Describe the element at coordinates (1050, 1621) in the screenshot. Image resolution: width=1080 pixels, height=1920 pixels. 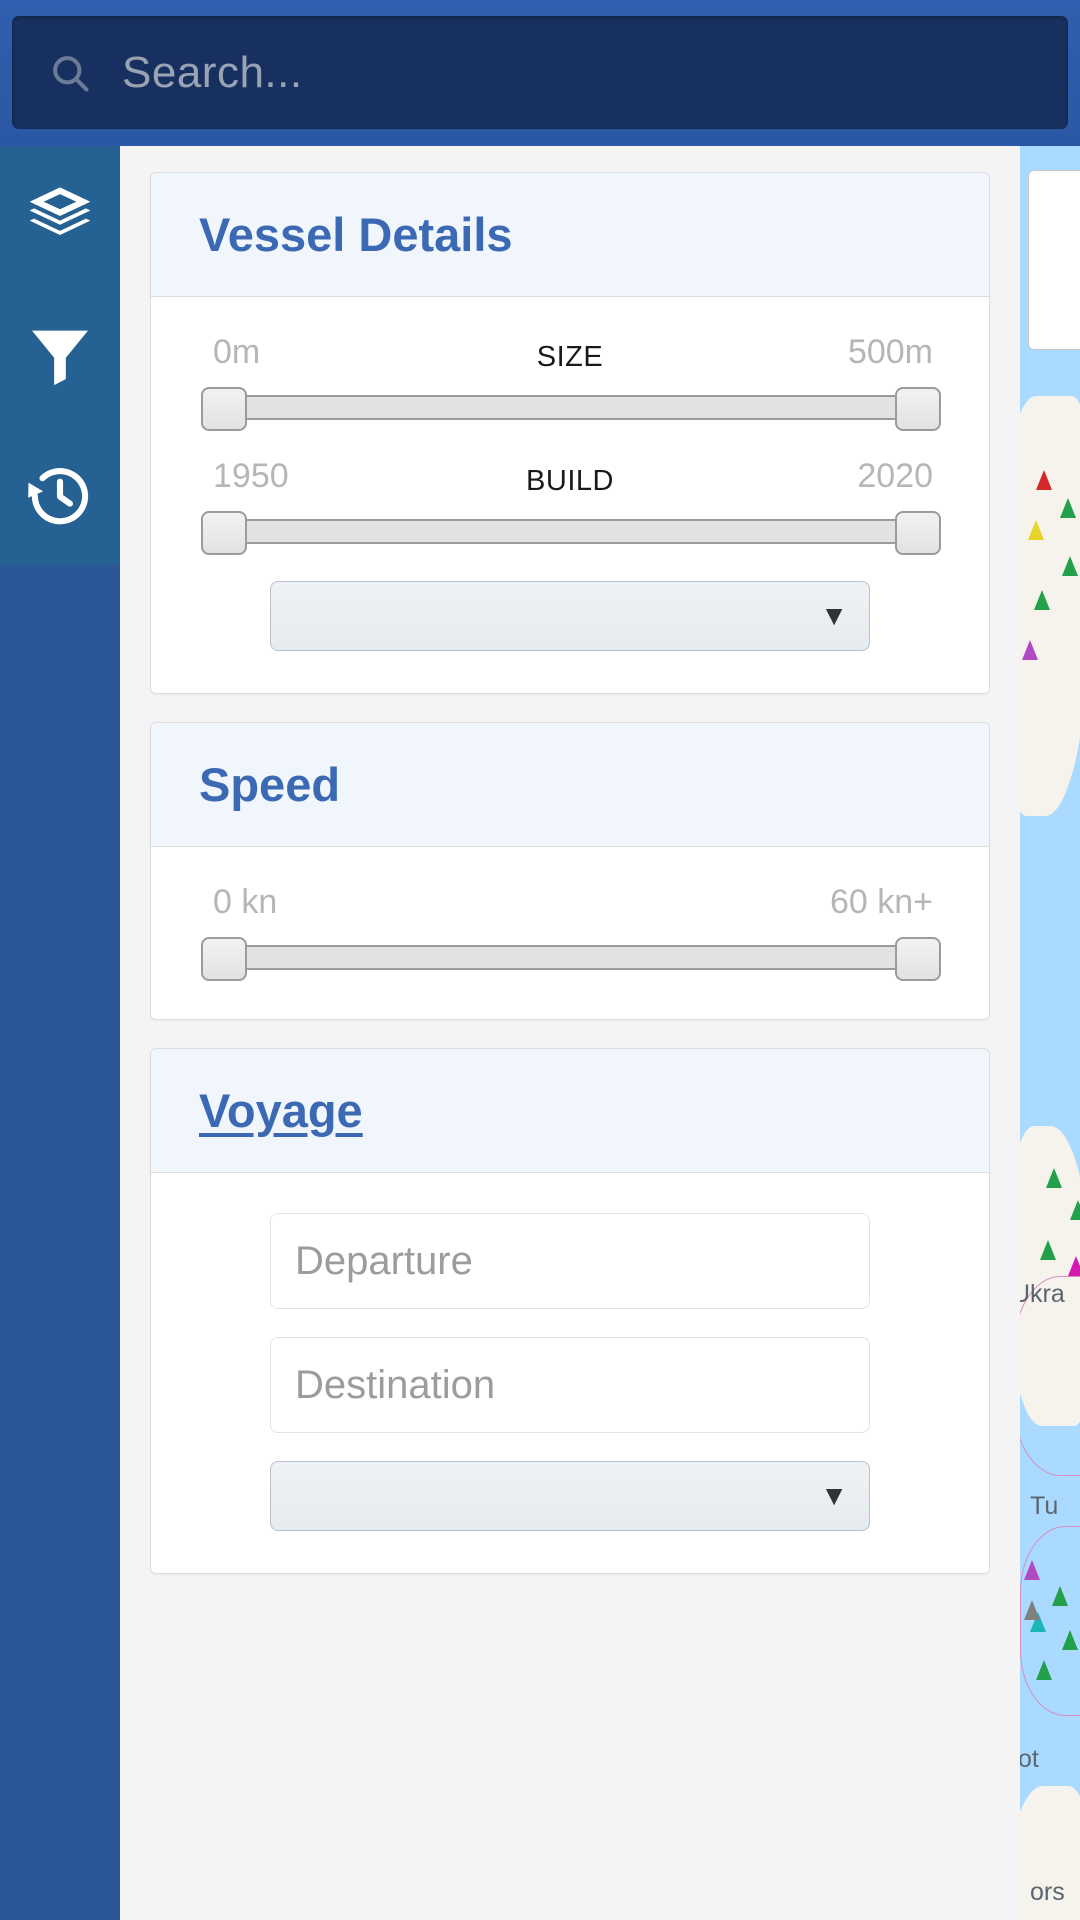
I see `map-country-border` at that location.